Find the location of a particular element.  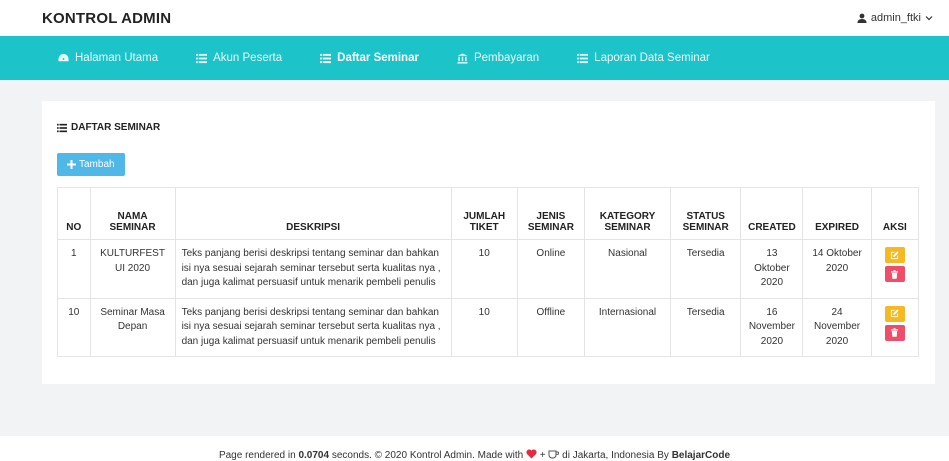

nav-label: Akun Peserta is located at coordinates (248, 58).